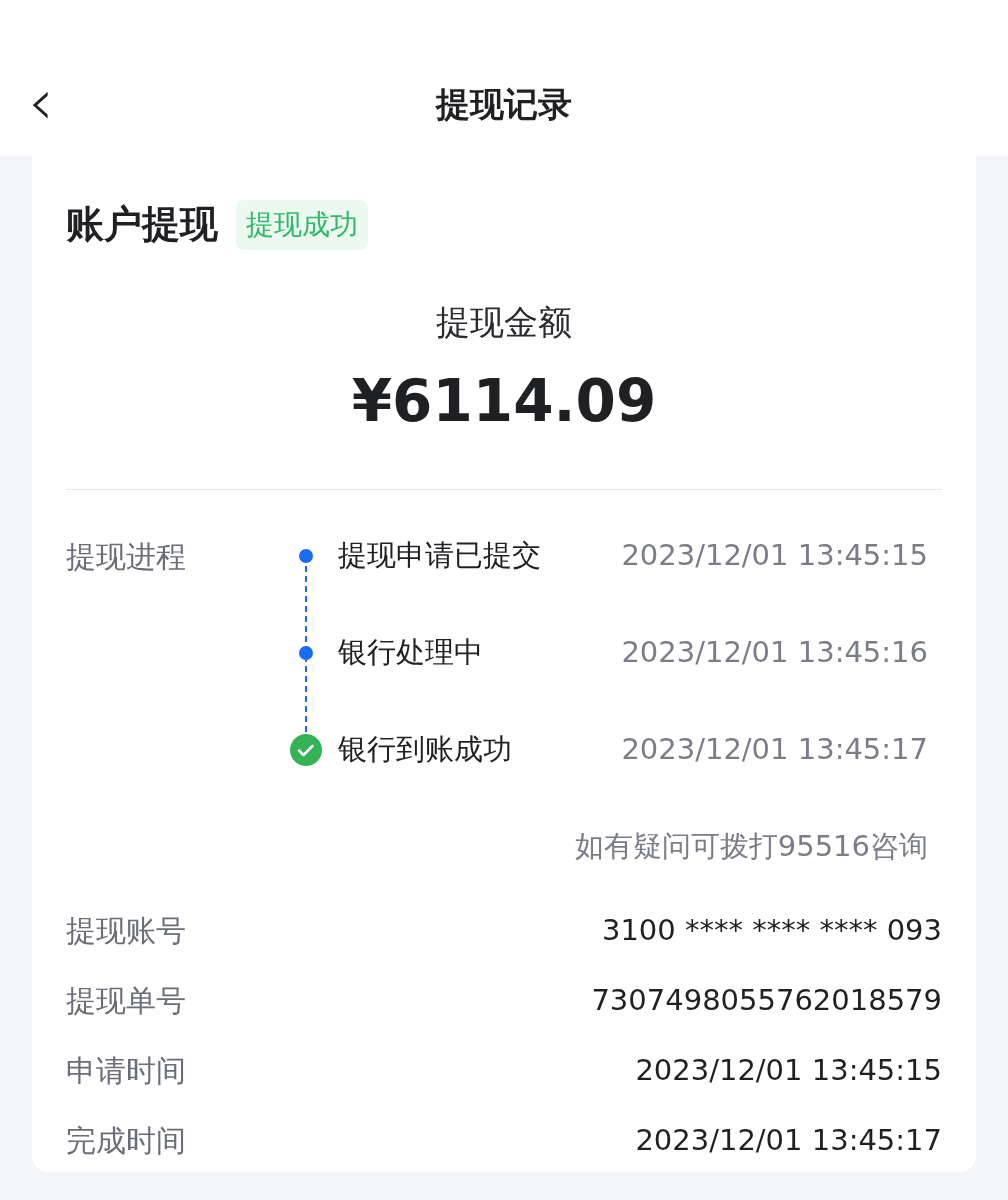 The width and height of the screenshot is (1008, 1200). Describe the element at coordinates (766, 1000) in the screenshot. I see `detail-value: 7307498055762018579` at that location.